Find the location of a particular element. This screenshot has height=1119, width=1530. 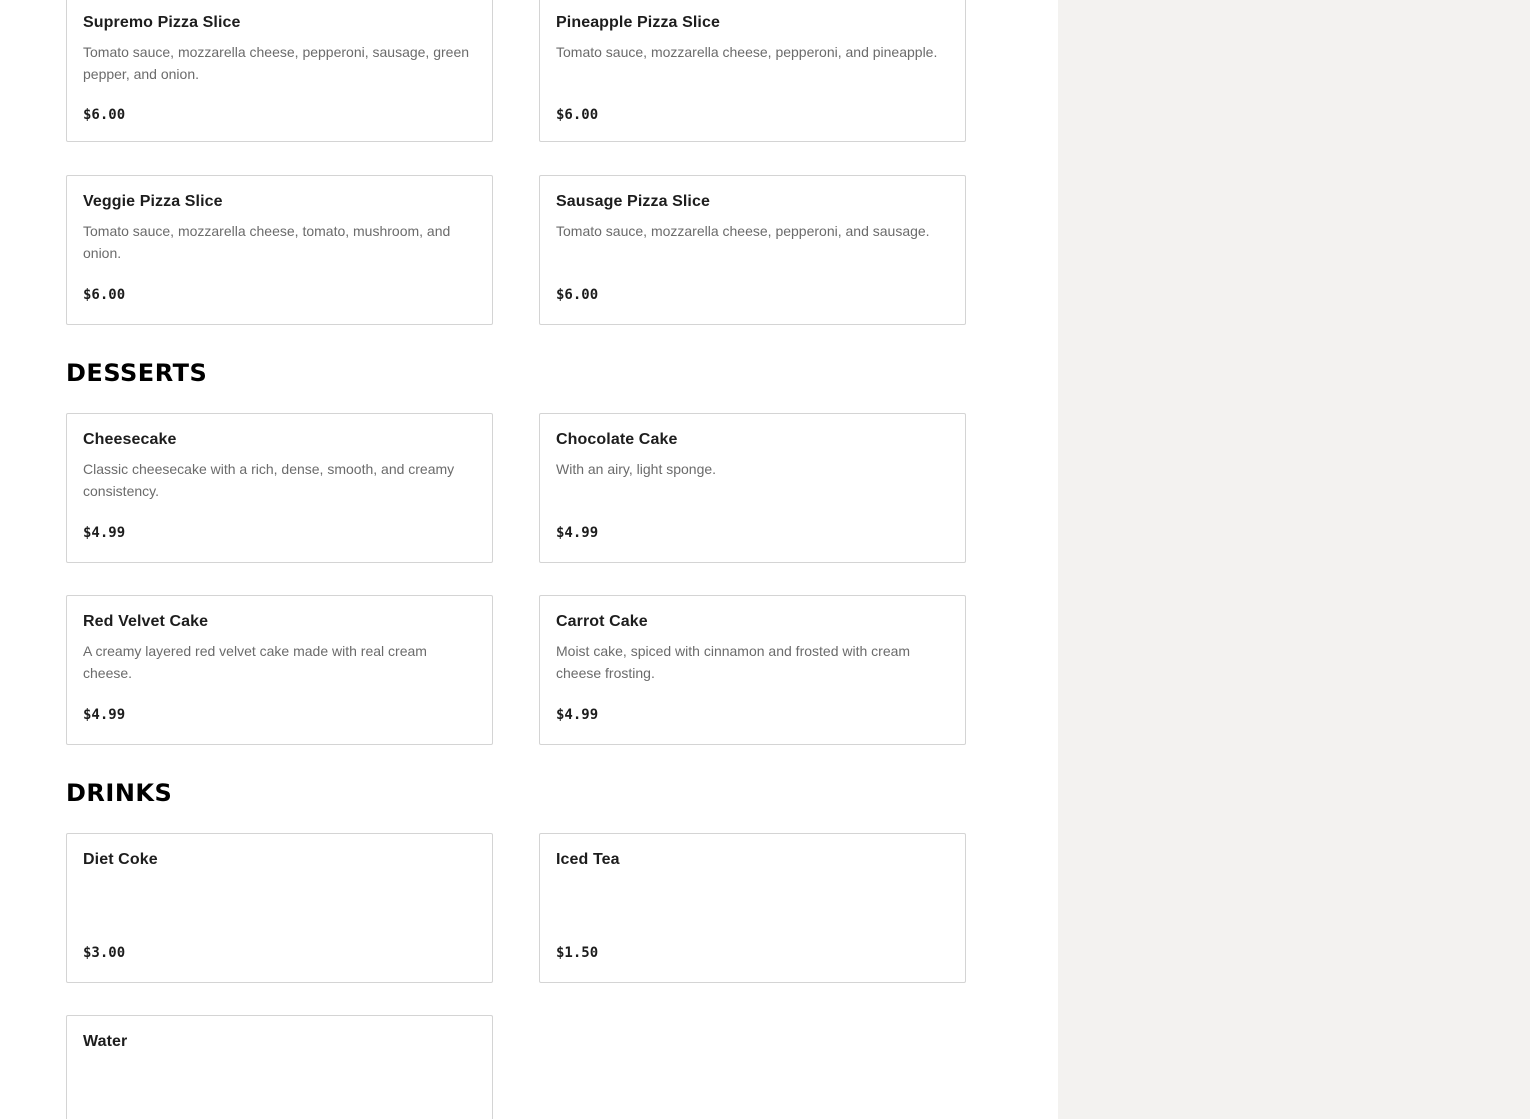

section-heading-desserts: DESSERTS is located at coordinates (137, 373).